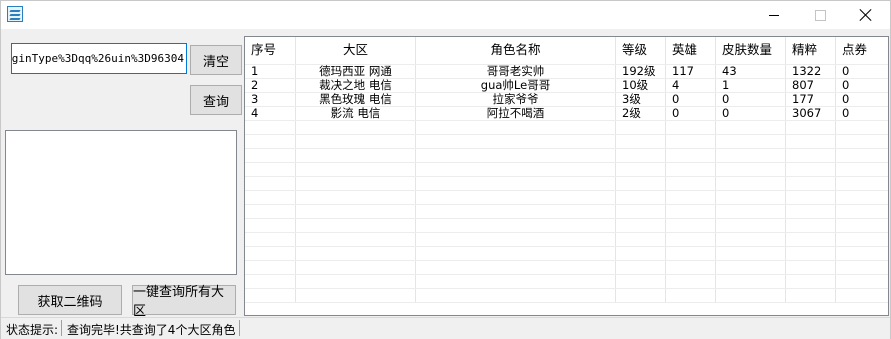 This screenshot has width=891, height=339. What do you see at coordinates (516, 50) in the screenshot?
I see `column-header: 角色名称` at bounding box center [516, 50].